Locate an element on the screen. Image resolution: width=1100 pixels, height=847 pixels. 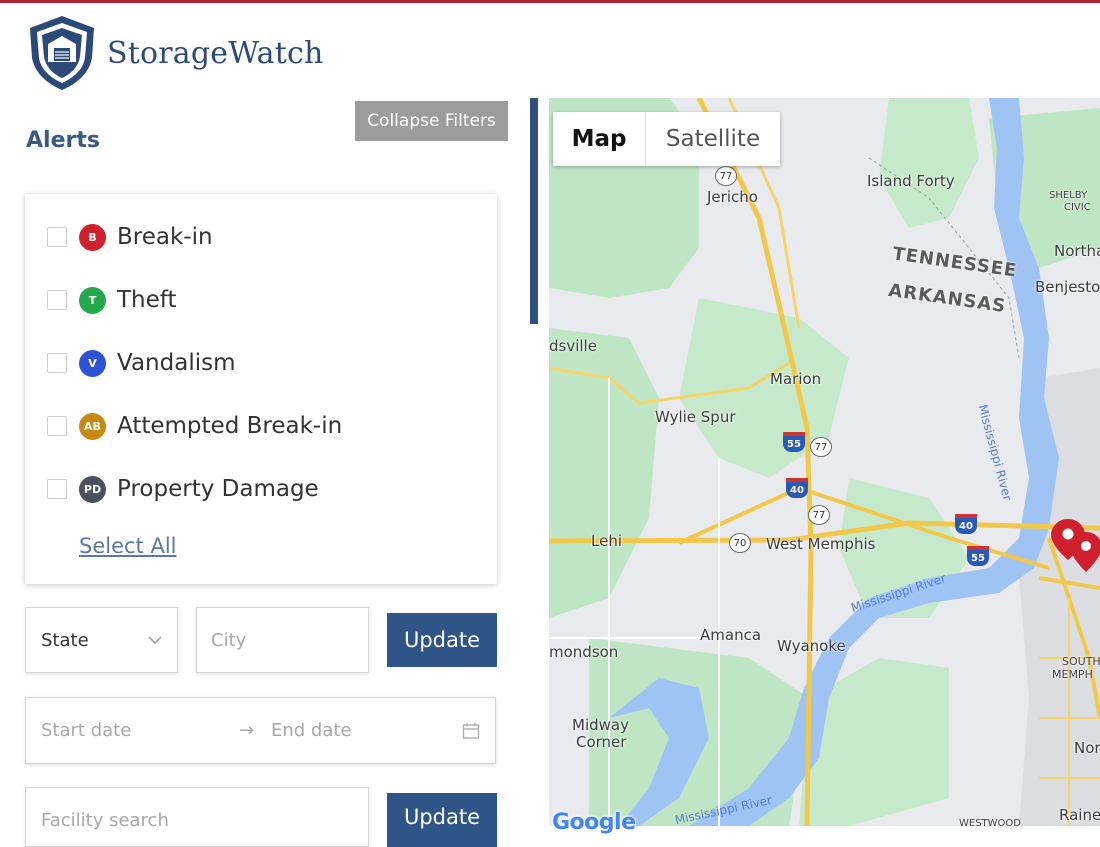
alert-type-vandalism: V Vandalism is located at coordinates (141, 363).